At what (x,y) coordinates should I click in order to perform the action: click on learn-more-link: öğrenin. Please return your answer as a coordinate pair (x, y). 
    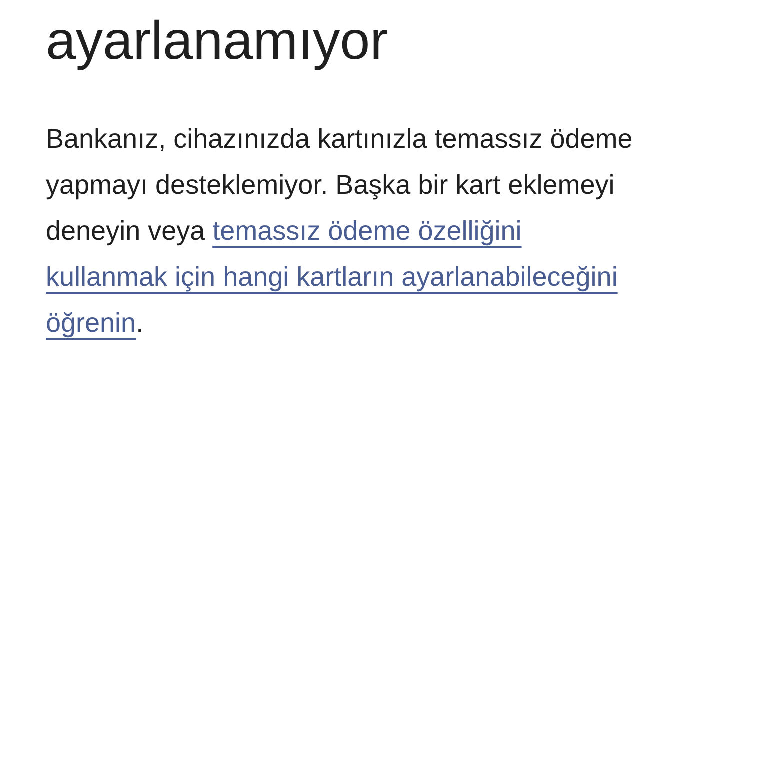
    Looking at the image, I should click on (91, 323).